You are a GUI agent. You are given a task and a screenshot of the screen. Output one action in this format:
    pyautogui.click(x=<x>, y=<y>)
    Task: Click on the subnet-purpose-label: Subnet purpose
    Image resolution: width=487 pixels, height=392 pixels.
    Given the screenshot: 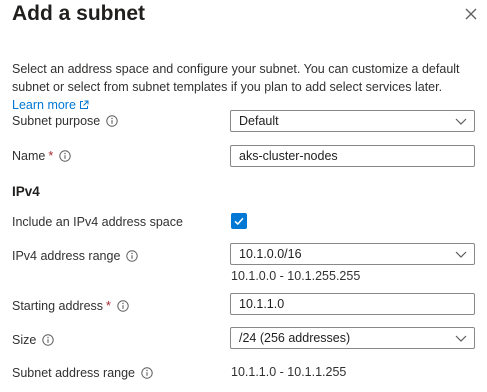 What is the action you would take?
    pyautogui.click(x=65, y=121)
    